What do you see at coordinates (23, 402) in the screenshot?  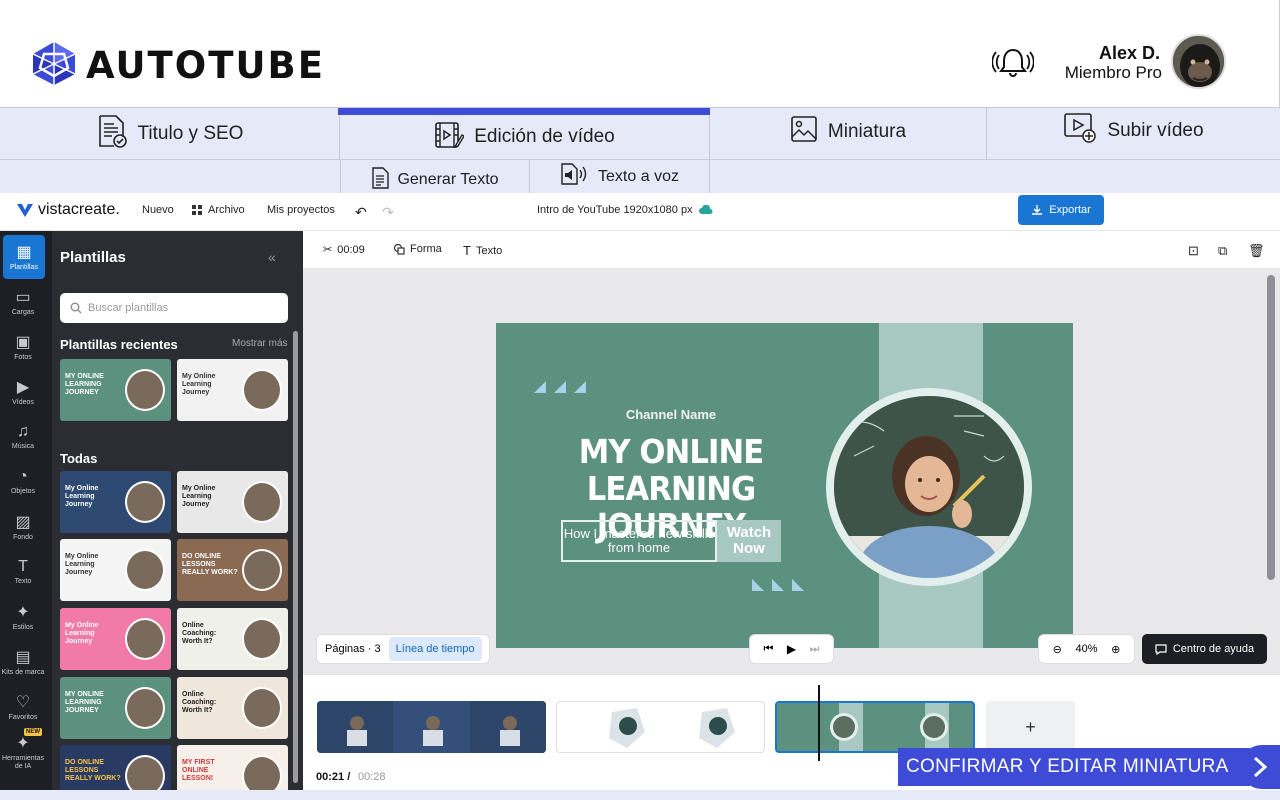 I see `rail-item-label: Vídeos` at bounding box center [23, 402].